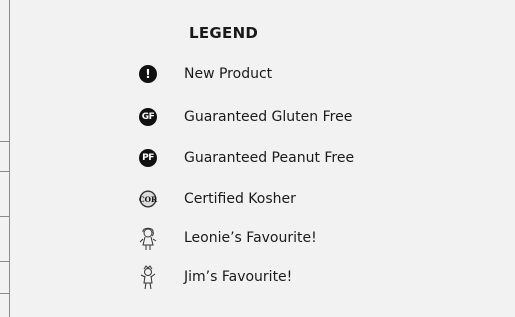 This screenshot has width=515, height=317. What do you see at coordinates (148, 277) in the screenshot?
I see `jim-figure-icon` at bounding box center [148, 277].